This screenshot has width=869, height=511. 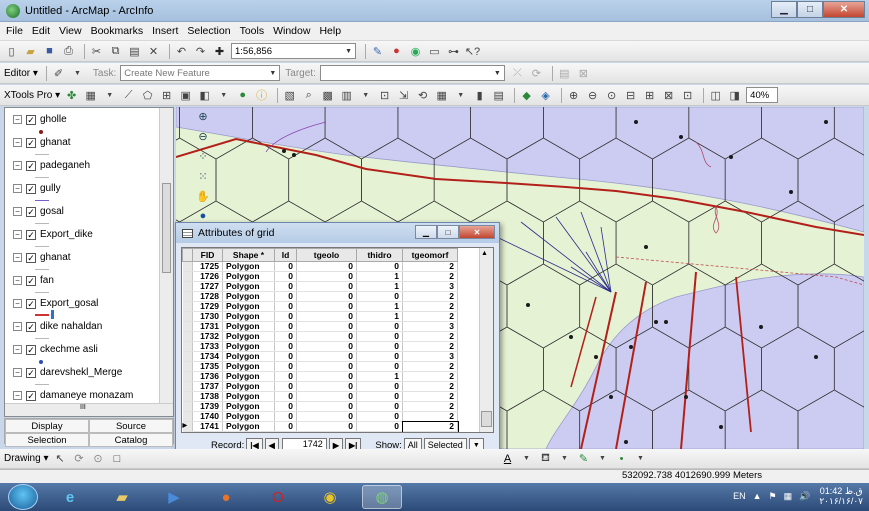 What do you see at coordinates (207, 356) in the screenshot?
I see `table-cell: 1734` at bounding box center [207, 356].